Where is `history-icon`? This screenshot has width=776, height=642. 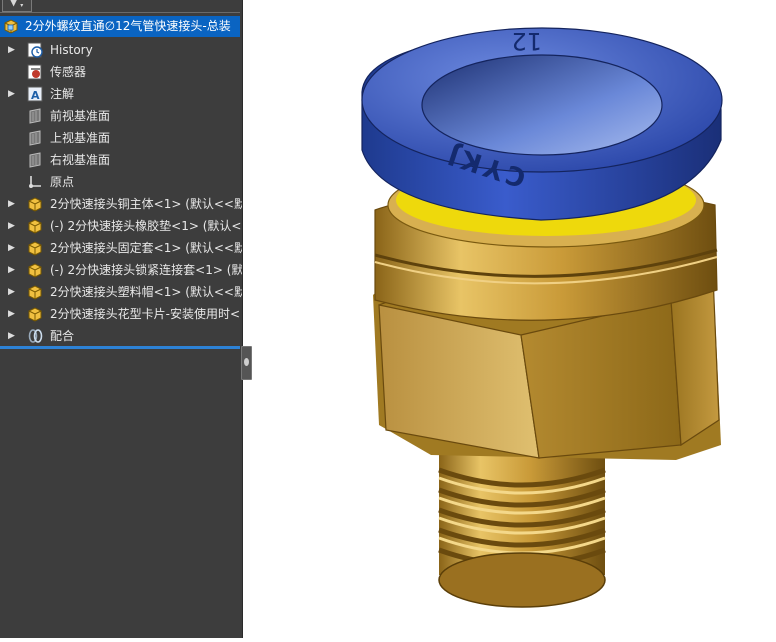 history-icon is located at coordinates (35, 50).